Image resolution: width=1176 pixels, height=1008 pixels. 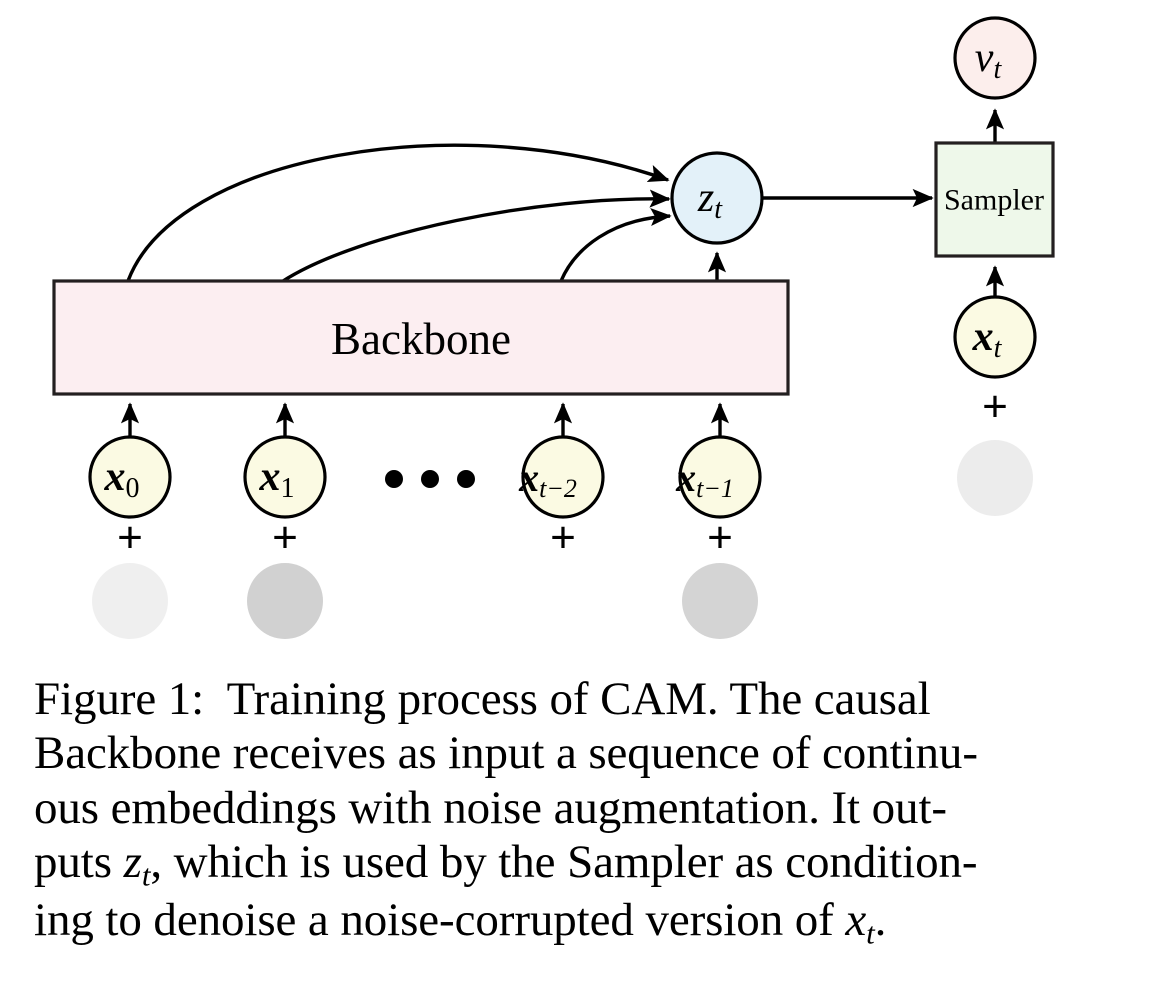 What do you see at coordinates (715, 488) in the screenshot?
I see `x-t-minus-1-subscript: t−1` at bounding box center [715, 488].